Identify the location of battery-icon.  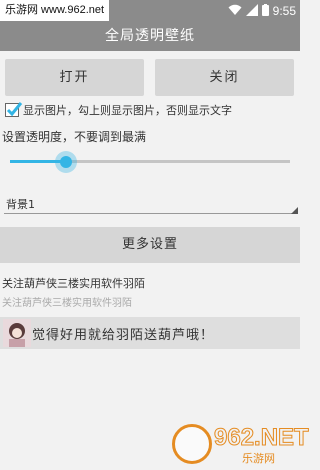
(265, 10).